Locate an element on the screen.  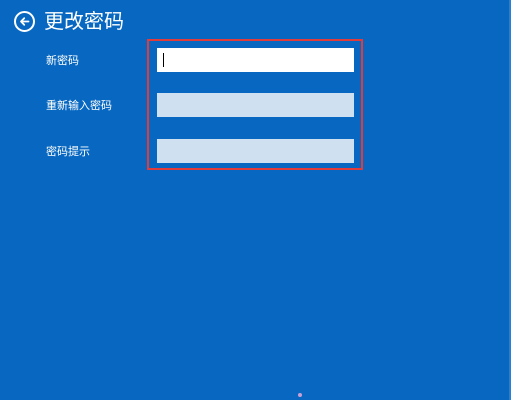
page-title: 更改密码 is located at coordinates (84, 21).